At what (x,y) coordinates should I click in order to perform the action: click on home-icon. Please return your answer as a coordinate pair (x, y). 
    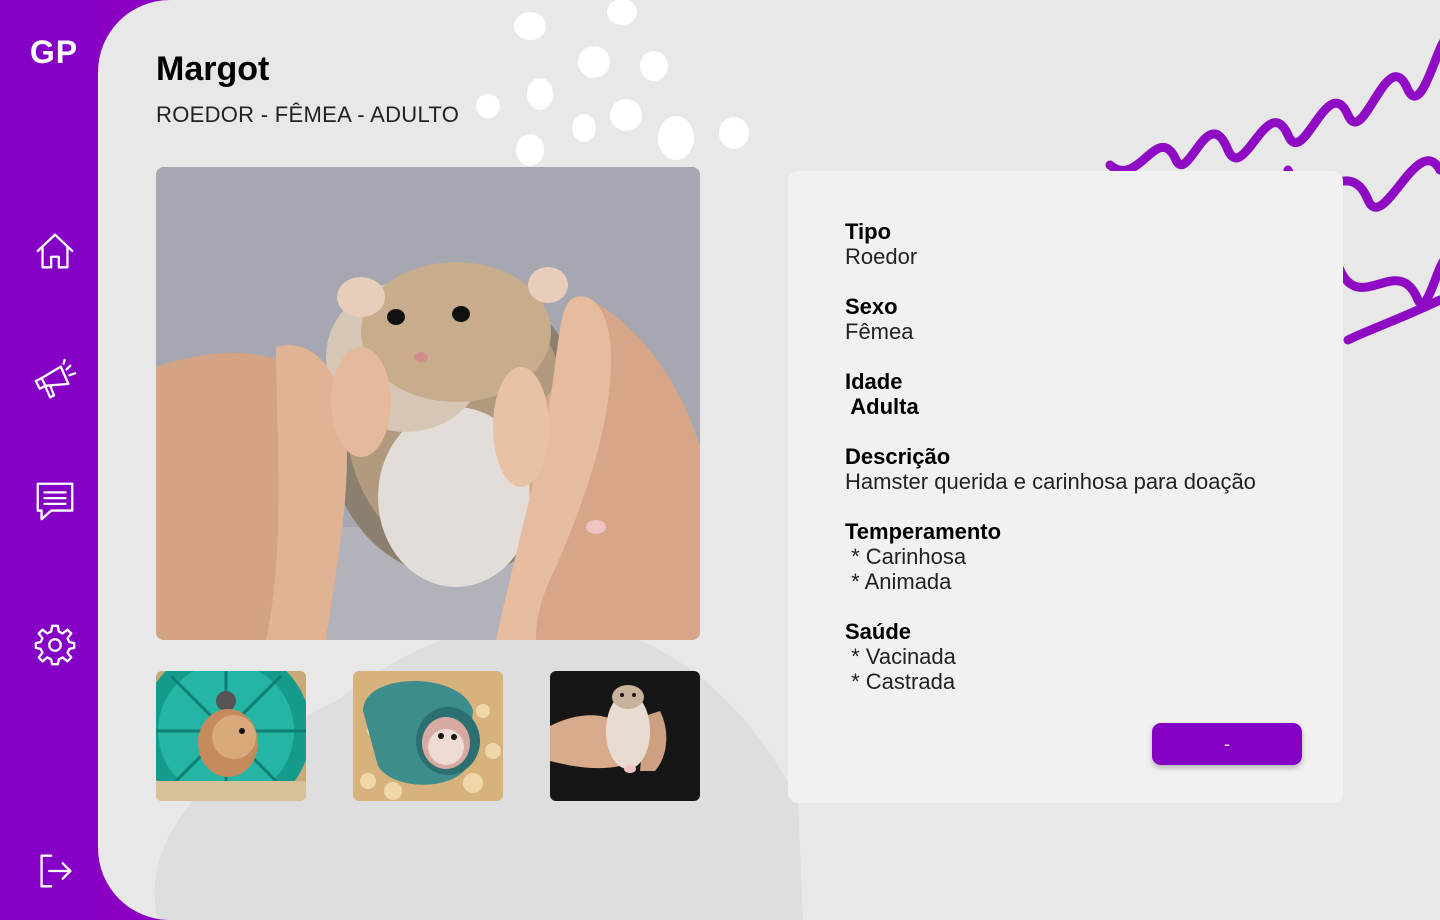
    Looking at the image, I should click on (55, 251).